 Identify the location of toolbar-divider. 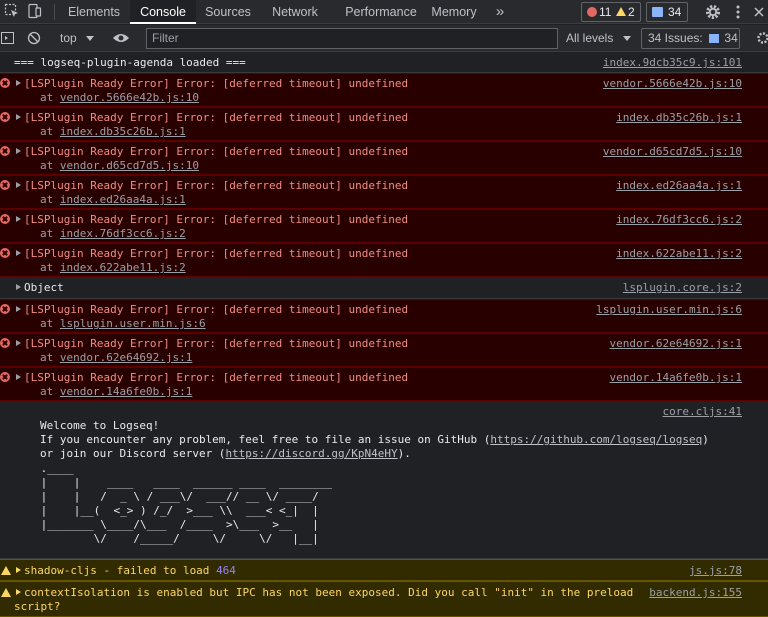
(54, 12).